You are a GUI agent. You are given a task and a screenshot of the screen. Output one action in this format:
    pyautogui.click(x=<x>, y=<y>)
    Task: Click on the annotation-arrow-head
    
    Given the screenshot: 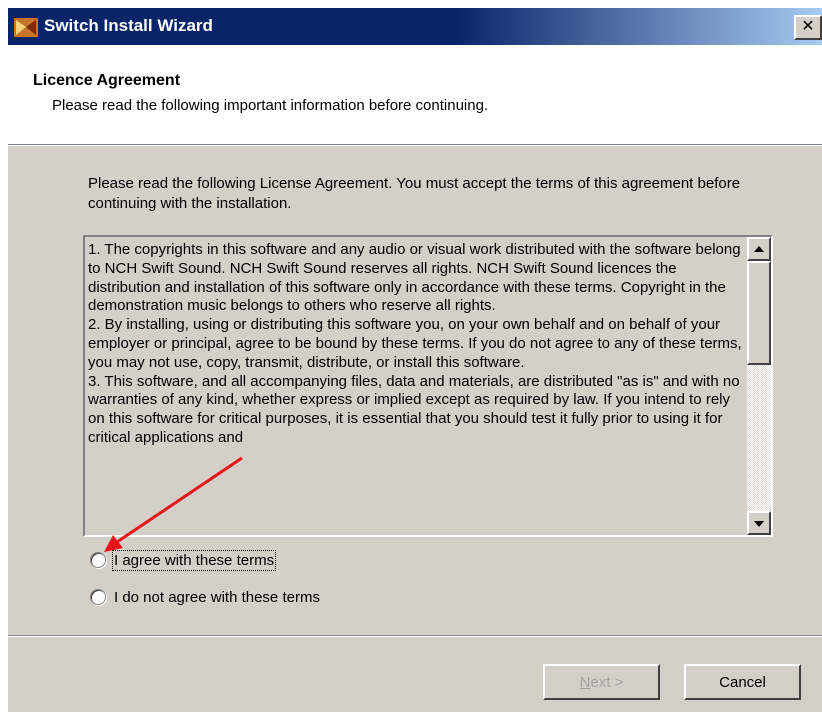 What is the action you would take?
    pyautogui.click(x=113, y=543)
    